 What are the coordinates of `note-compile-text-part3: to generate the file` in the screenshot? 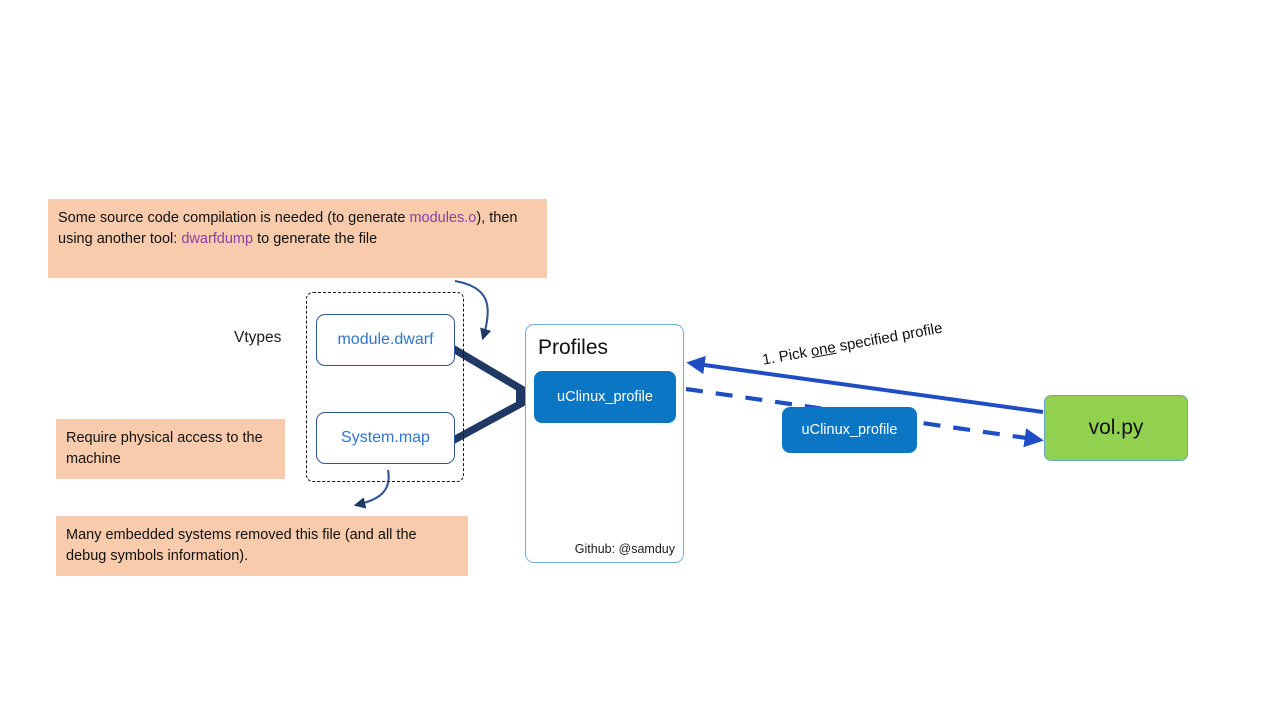 It's located at (315, 239).